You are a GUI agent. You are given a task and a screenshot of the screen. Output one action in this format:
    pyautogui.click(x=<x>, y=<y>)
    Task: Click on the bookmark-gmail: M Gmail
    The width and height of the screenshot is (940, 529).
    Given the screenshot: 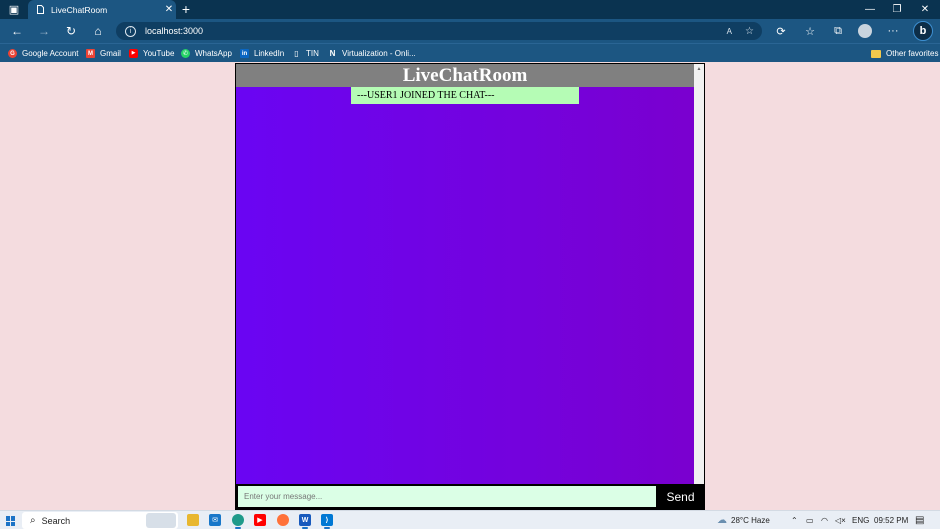 What is the action you would take?
    pyautogui.click(x=103, y=53)
    